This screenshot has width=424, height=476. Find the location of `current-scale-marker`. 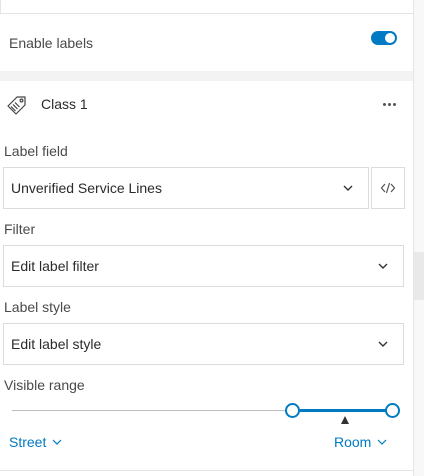

current-scale-marker is located at coordinates (345, 420).